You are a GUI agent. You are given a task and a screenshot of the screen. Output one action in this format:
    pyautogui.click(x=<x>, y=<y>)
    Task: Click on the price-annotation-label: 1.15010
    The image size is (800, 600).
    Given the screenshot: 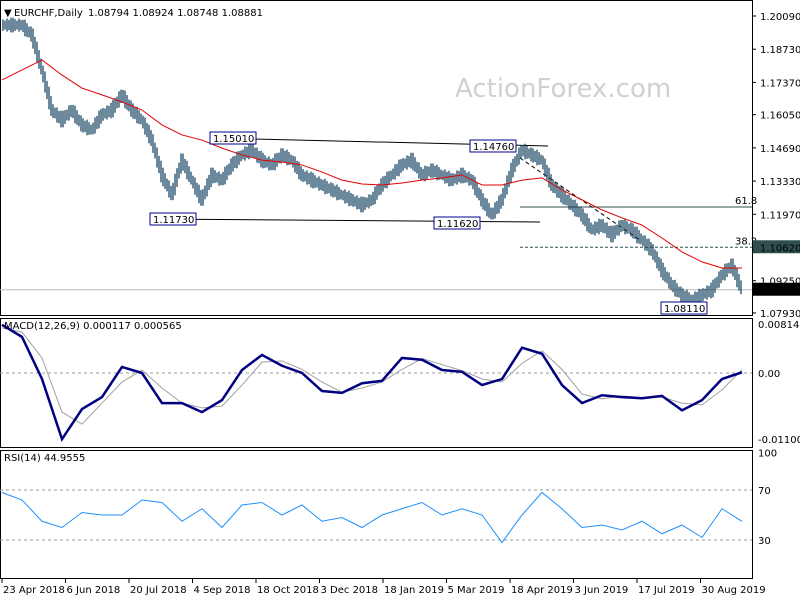 What is the action you would take?
    pyautogui.click(x=233, y=139)
    